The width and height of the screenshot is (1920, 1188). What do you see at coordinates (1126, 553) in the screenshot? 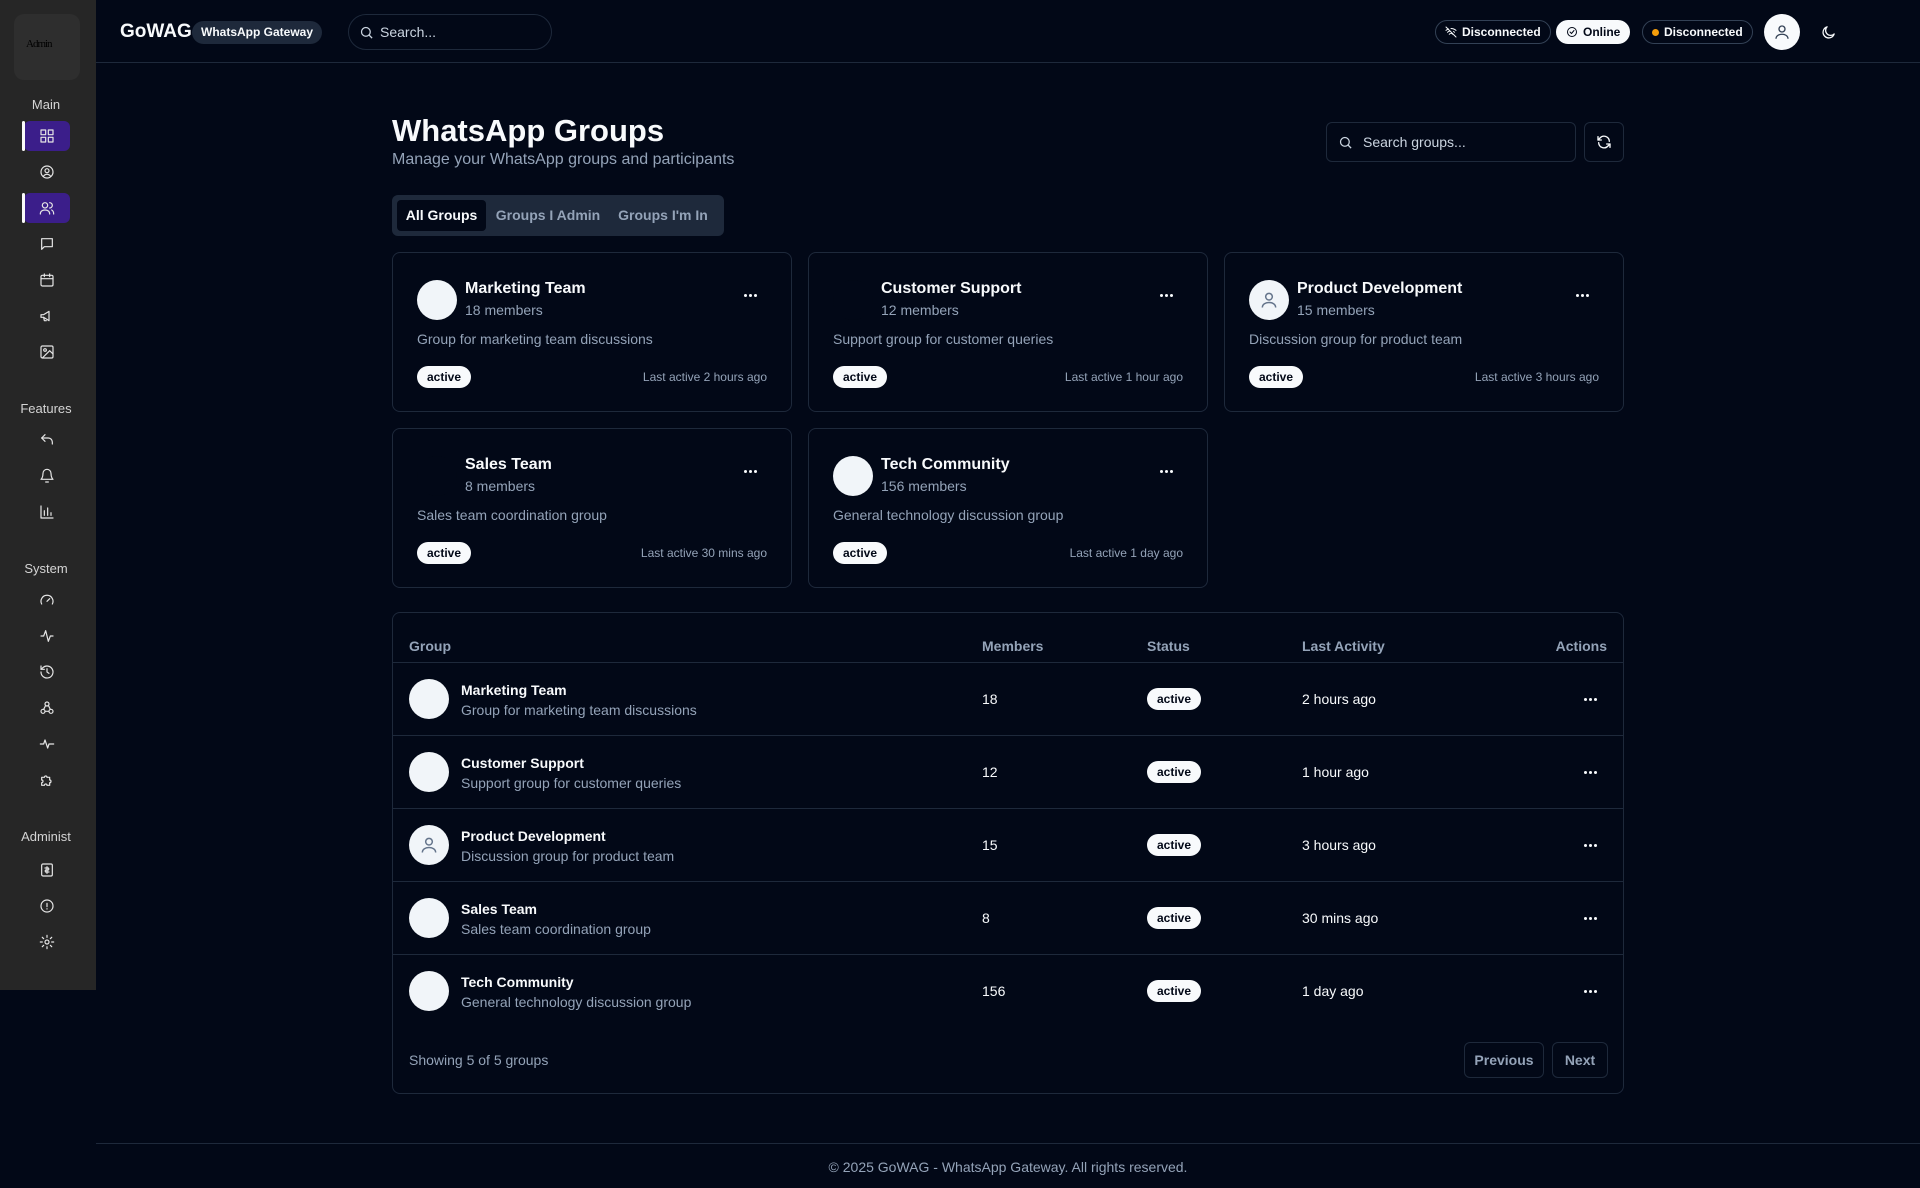
I see `last-active: Last active 1 day ago` at bounding box center [1126, 553].